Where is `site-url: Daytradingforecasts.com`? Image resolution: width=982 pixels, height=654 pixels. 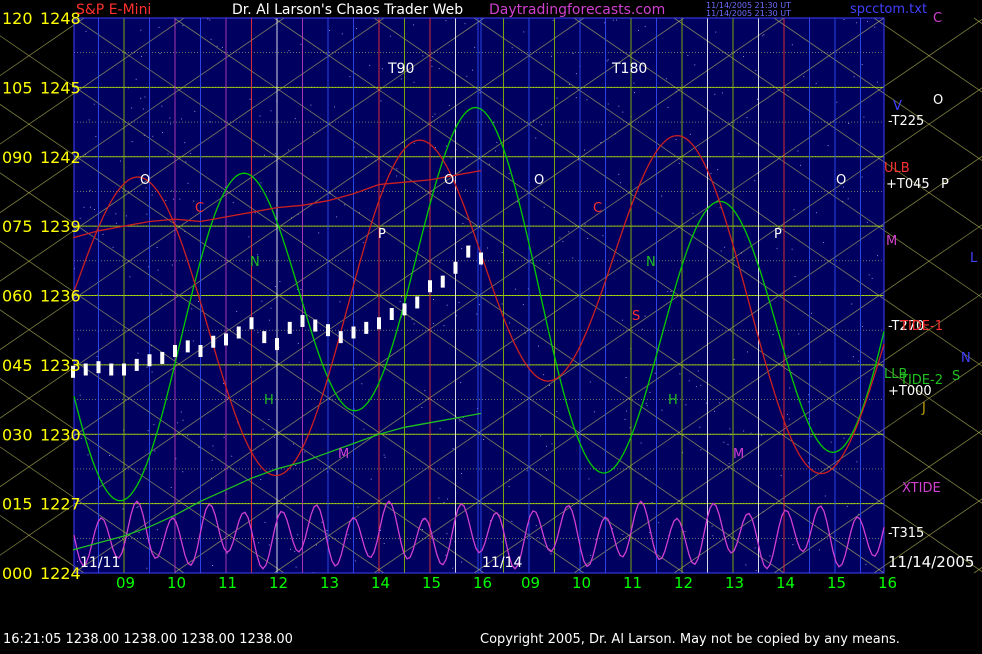 site-url: Daytradingforecasts.com is located at coordinates (577, 10).